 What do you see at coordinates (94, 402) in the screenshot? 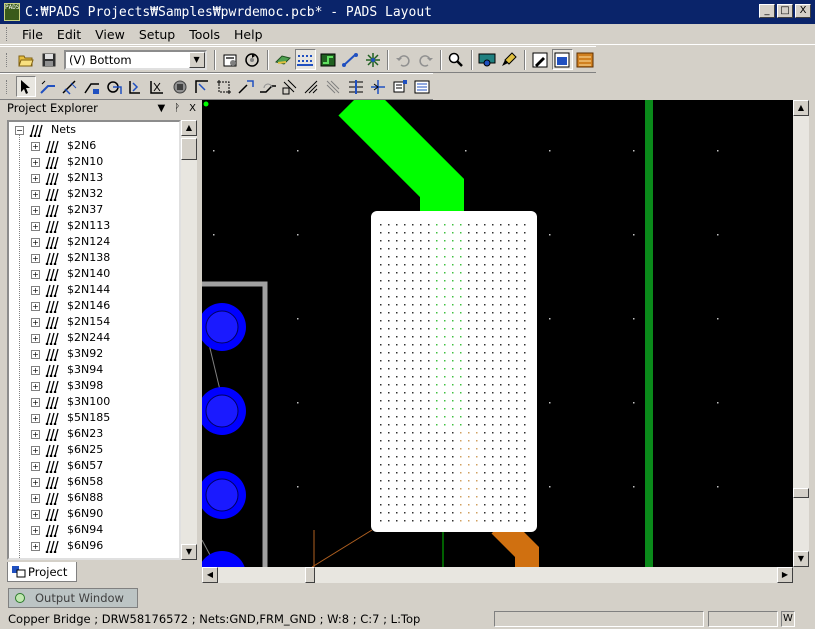
I see `net-list-item: + $3N100` at bounding box center [94, 402].